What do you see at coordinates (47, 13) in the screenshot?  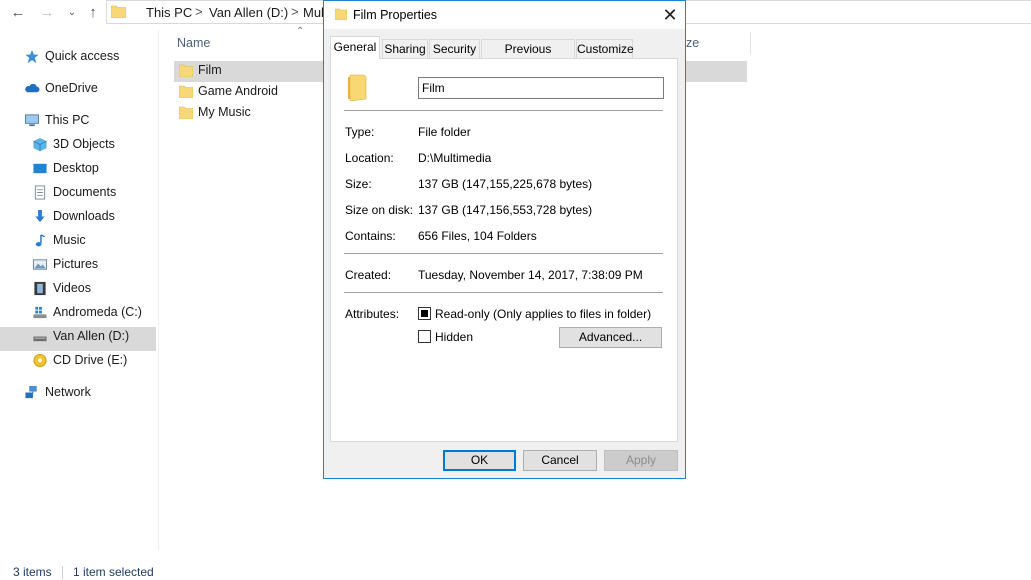 I see `forward-arrow-icon: →` at bounding box center [47, 13].